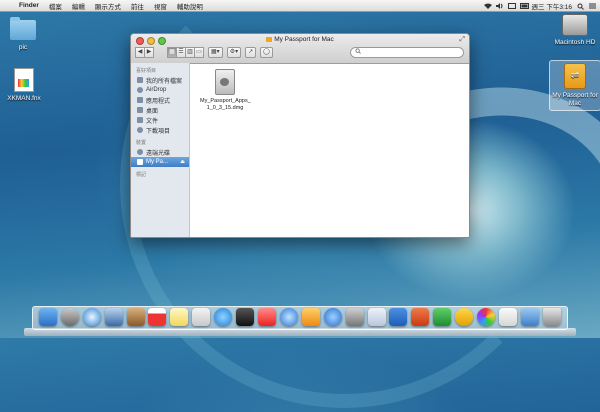  What do you see at coordinates (310, 317) in the screenshot?
I see `ibooks-dock-icon` at bounding box center [310, 317].